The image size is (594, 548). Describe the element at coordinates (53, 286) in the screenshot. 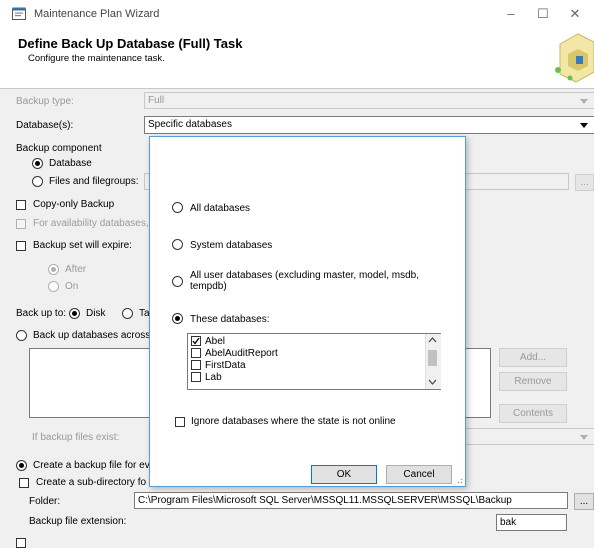

I see `expire-on-radio` at that location.